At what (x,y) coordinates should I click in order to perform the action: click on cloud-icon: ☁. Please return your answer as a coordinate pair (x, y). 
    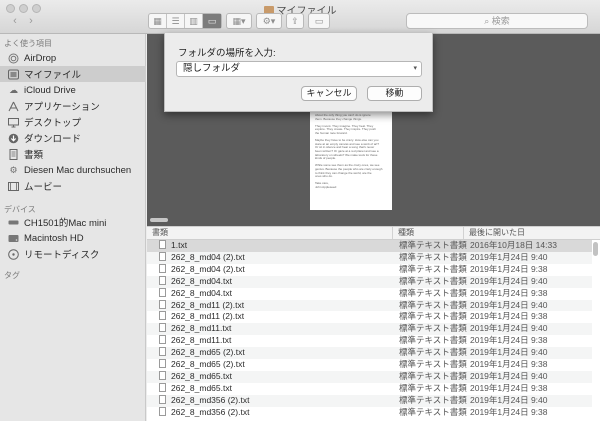
    Looking at the image, I should click on (13, 89).